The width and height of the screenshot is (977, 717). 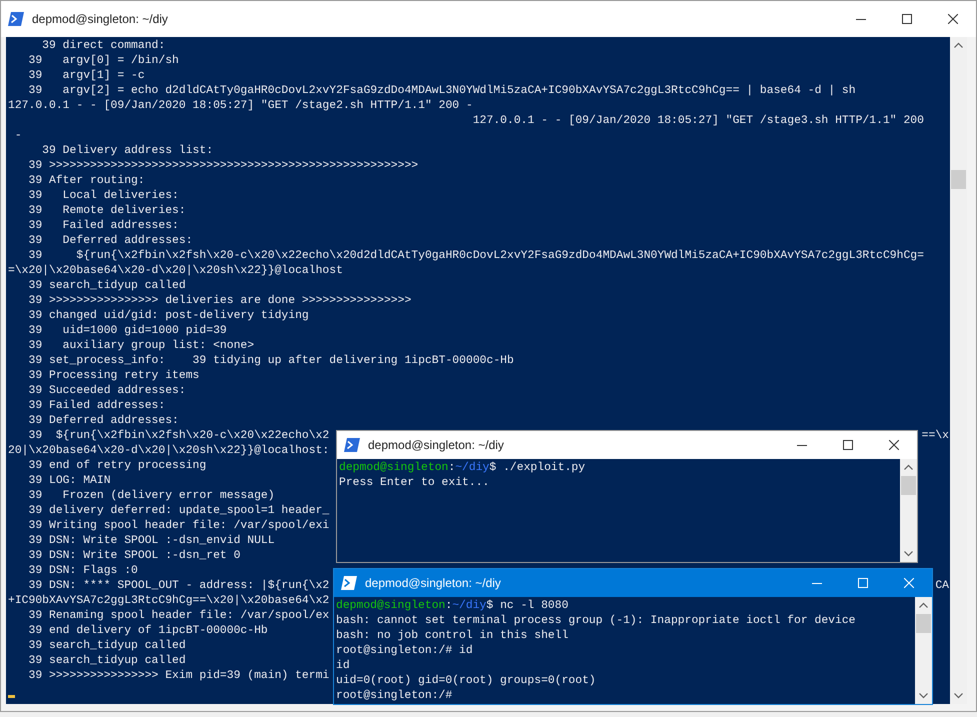 What do you see at coordinates (179, 586) in the screenshot?
I see `output-line: 39 DSN: **** SPOOL_OUT - address: |${run{\x2` at bounding box center [179, 586].